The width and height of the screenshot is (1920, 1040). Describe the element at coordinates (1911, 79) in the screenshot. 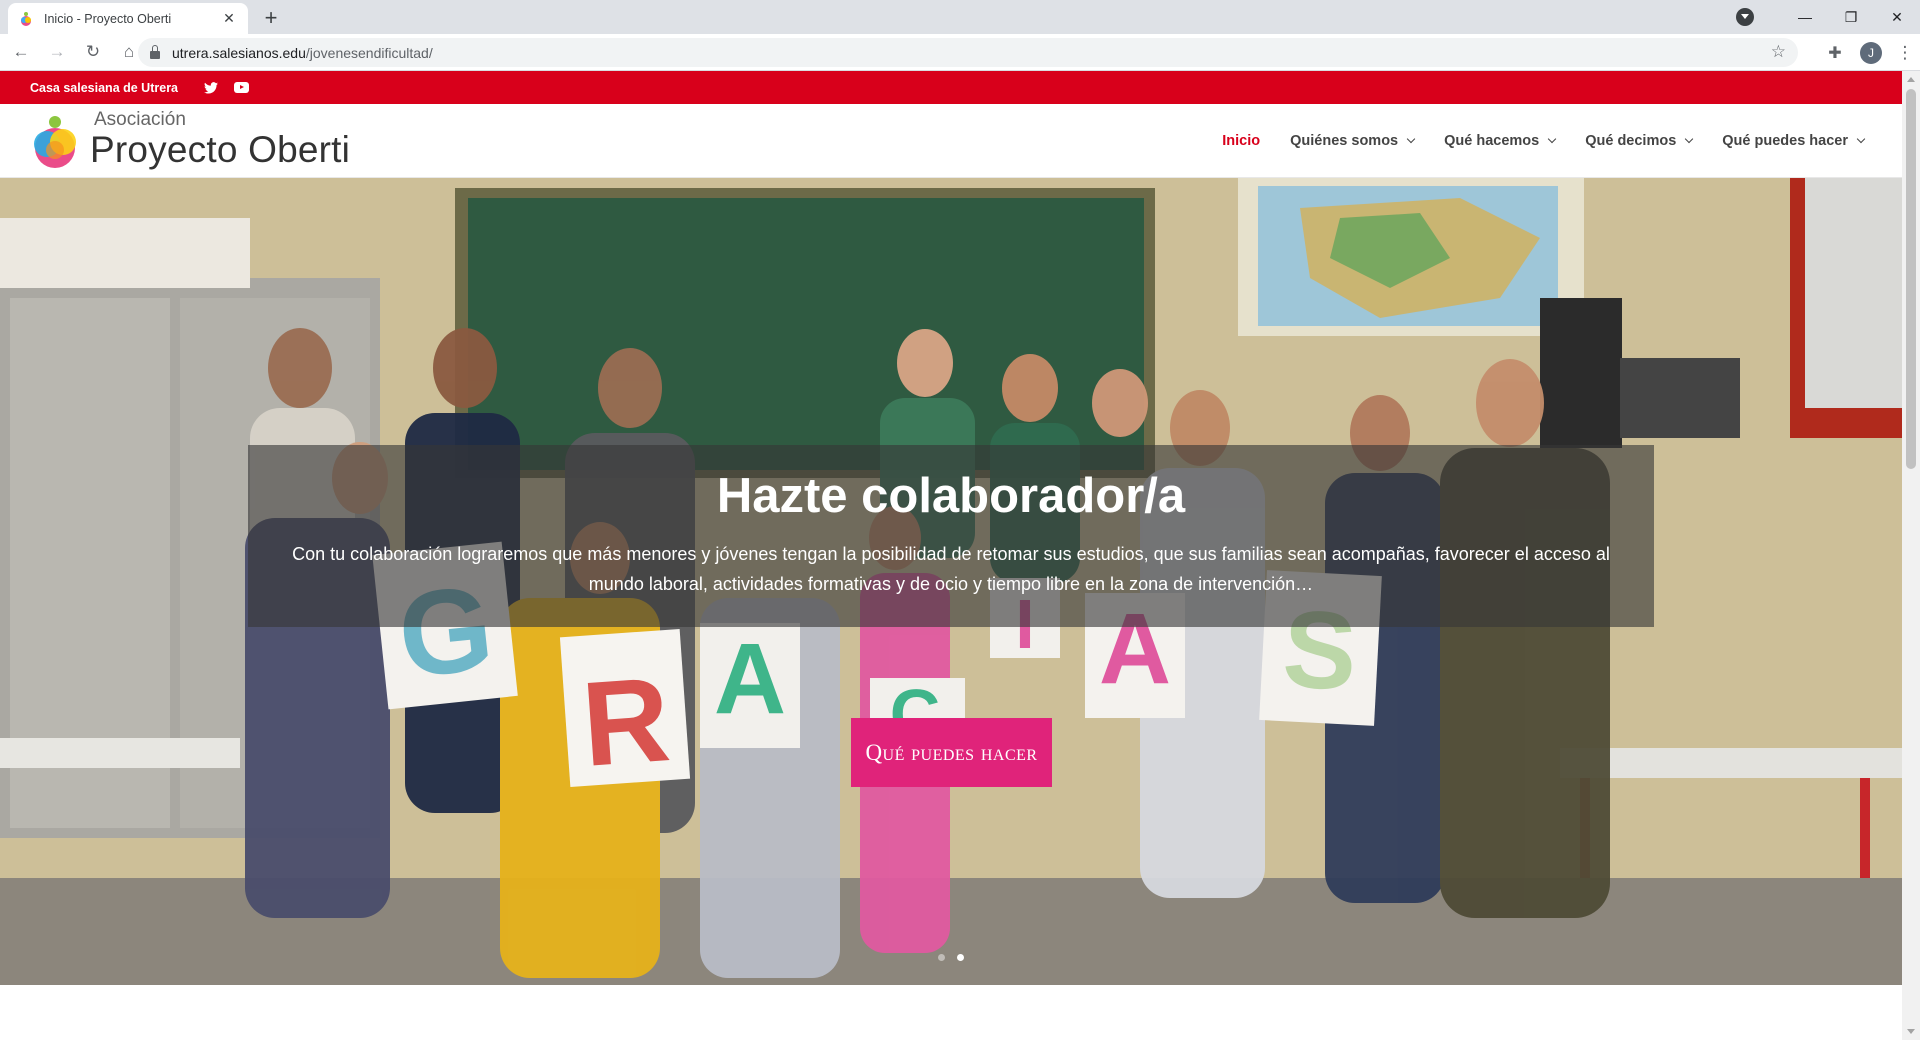

I see `scroll-up-icon` at that location.